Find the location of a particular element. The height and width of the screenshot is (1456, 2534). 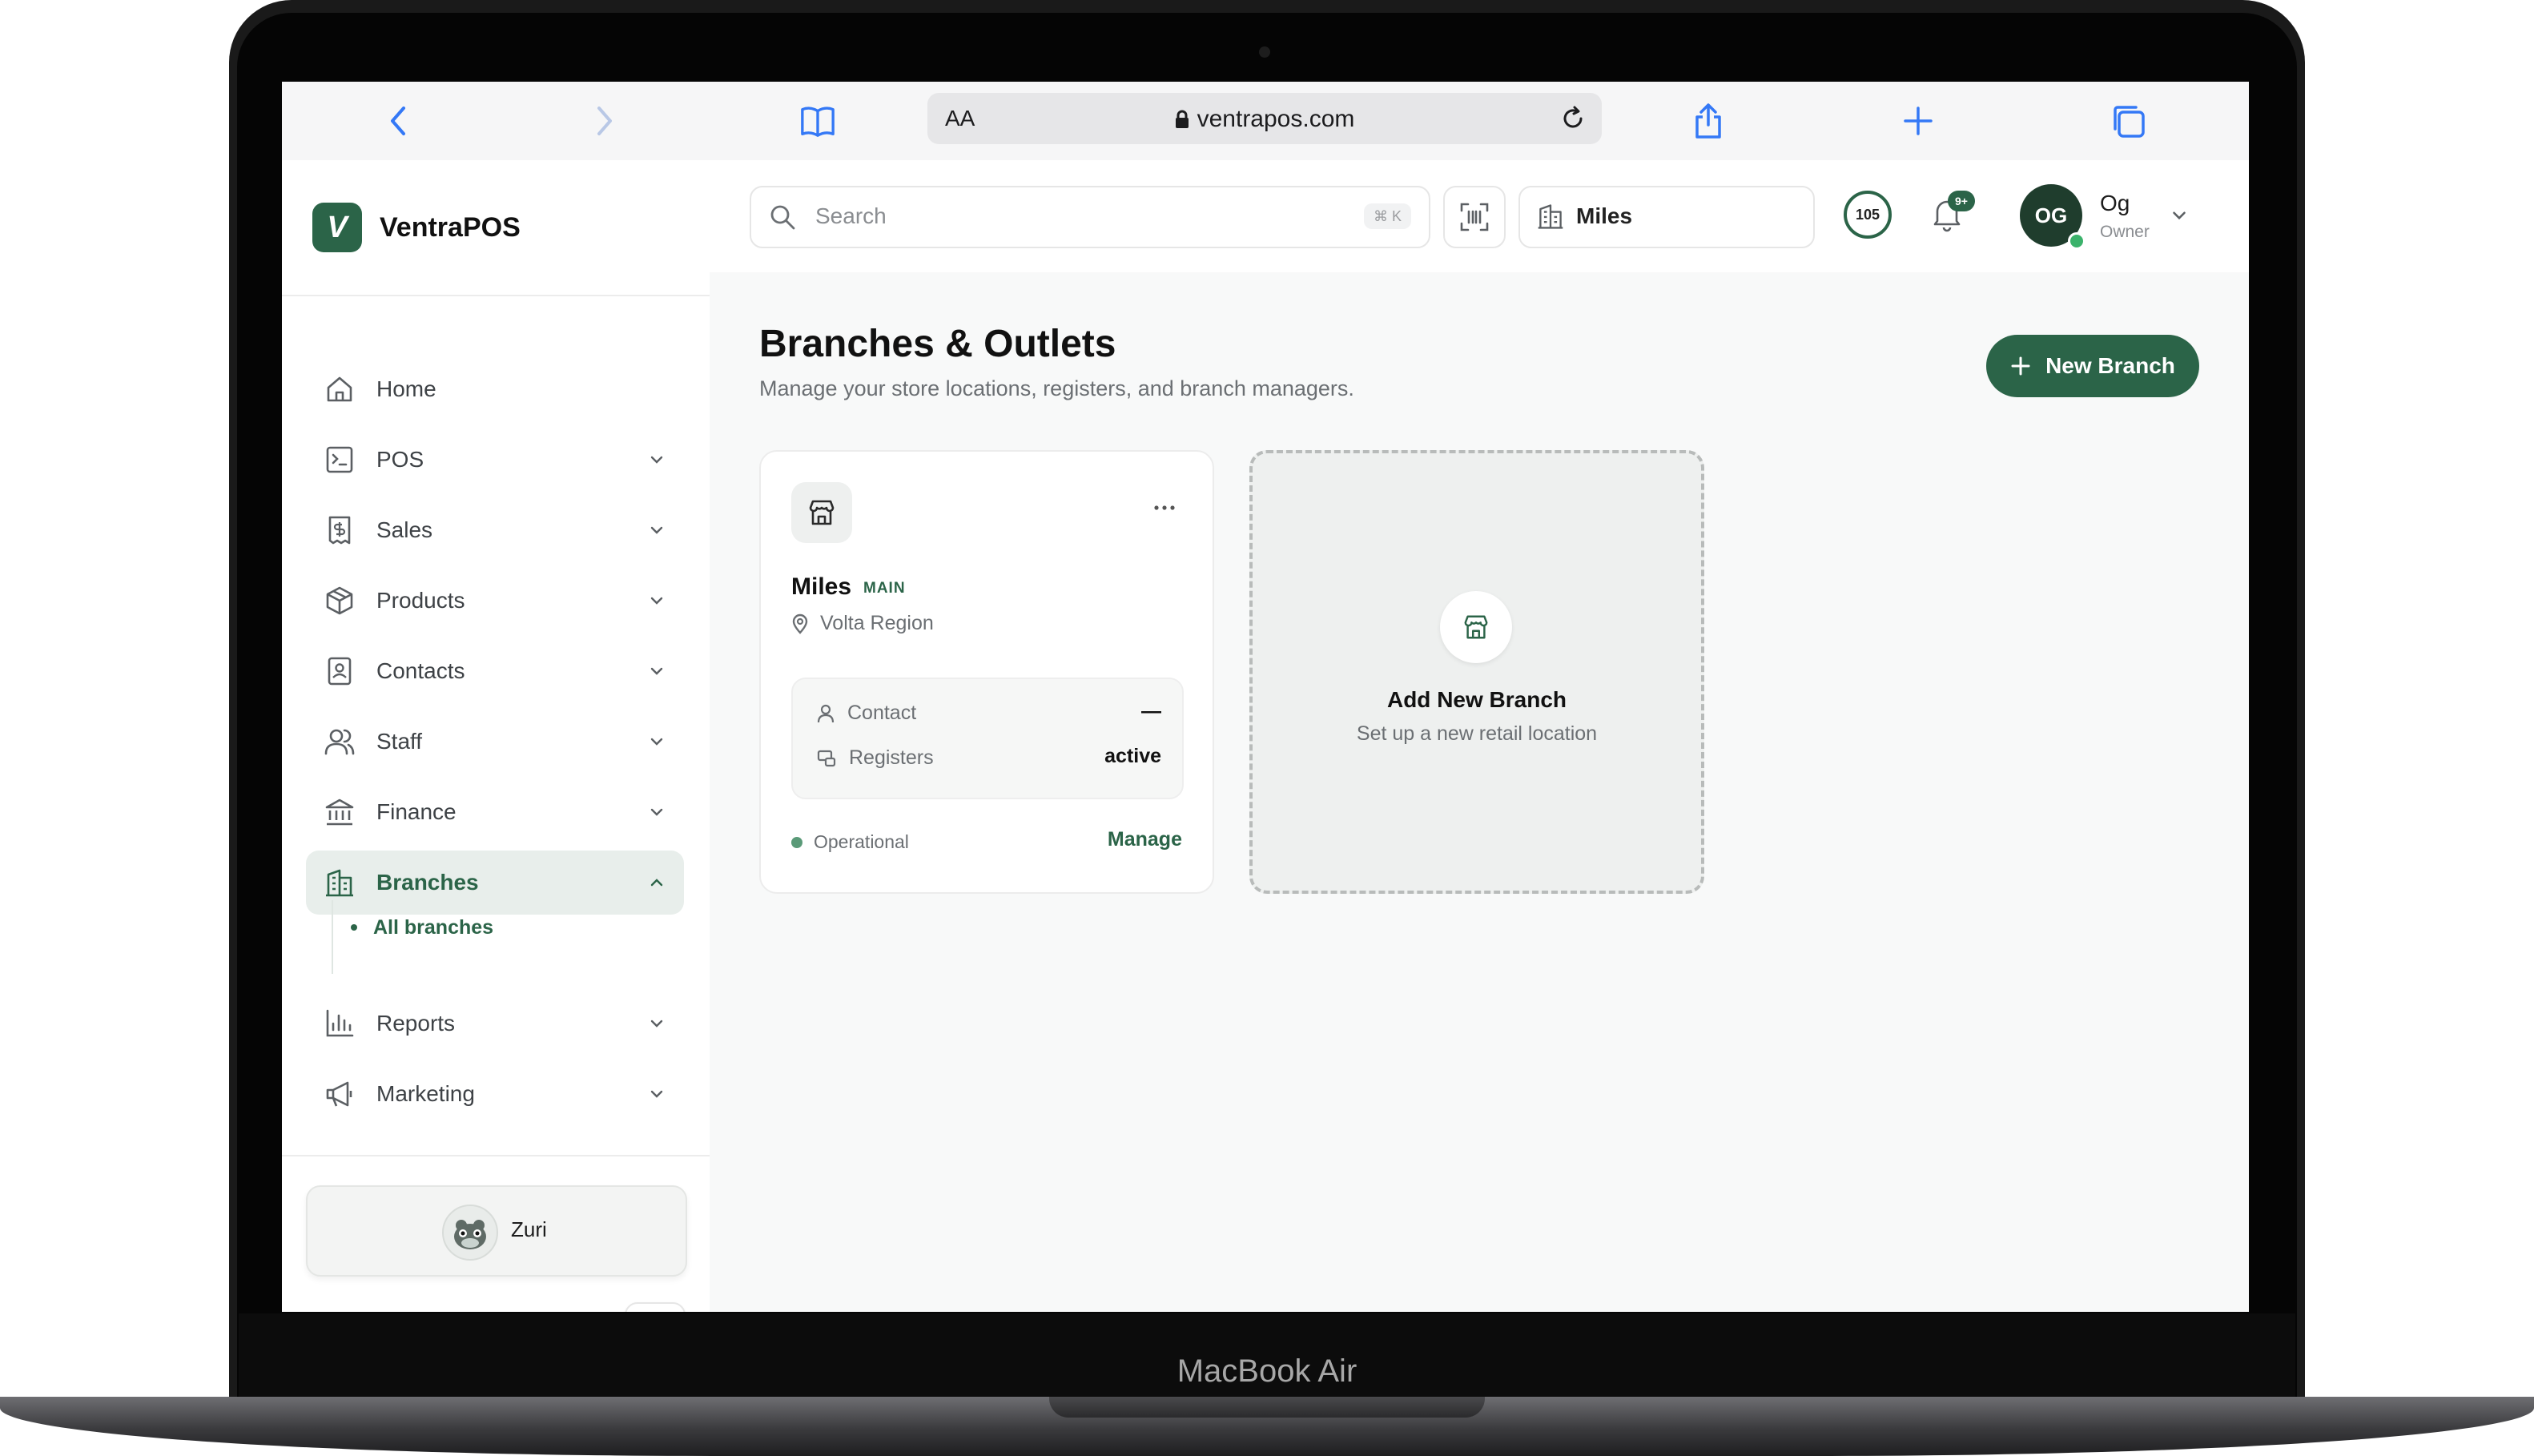

assistant-button: Zuri is located at coordinates (496, 1231).